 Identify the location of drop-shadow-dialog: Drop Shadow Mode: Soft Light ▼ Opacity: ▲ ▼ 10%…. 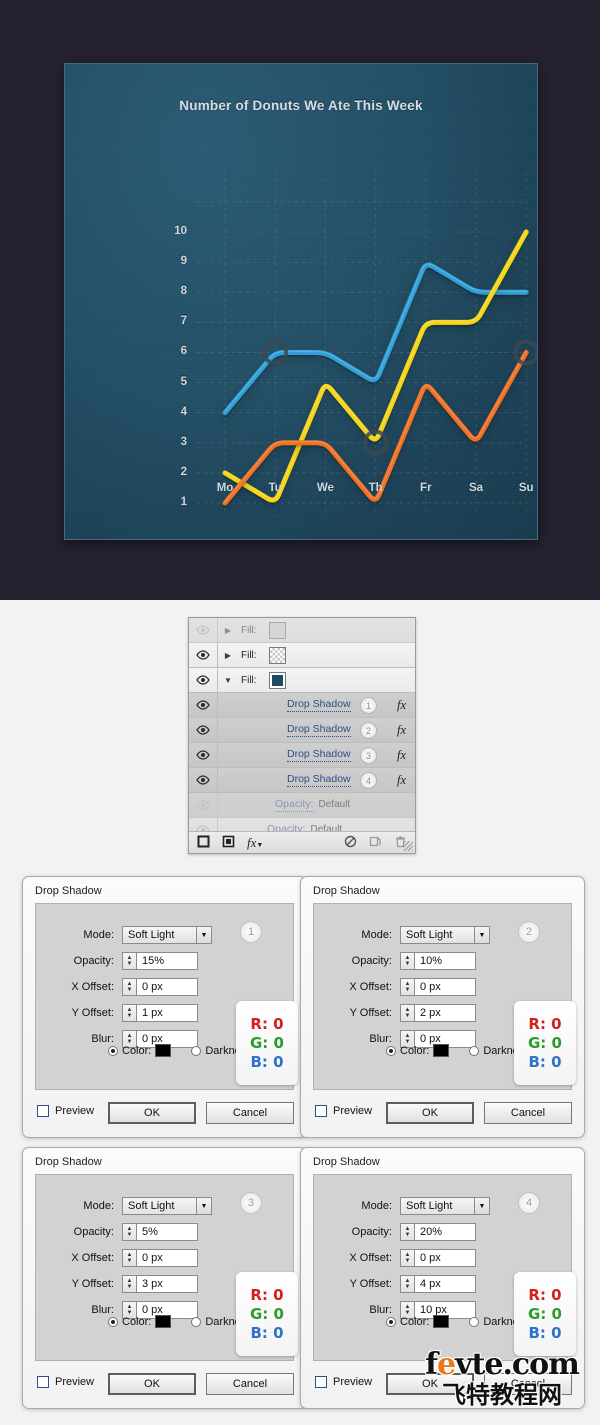
(442, 1007).